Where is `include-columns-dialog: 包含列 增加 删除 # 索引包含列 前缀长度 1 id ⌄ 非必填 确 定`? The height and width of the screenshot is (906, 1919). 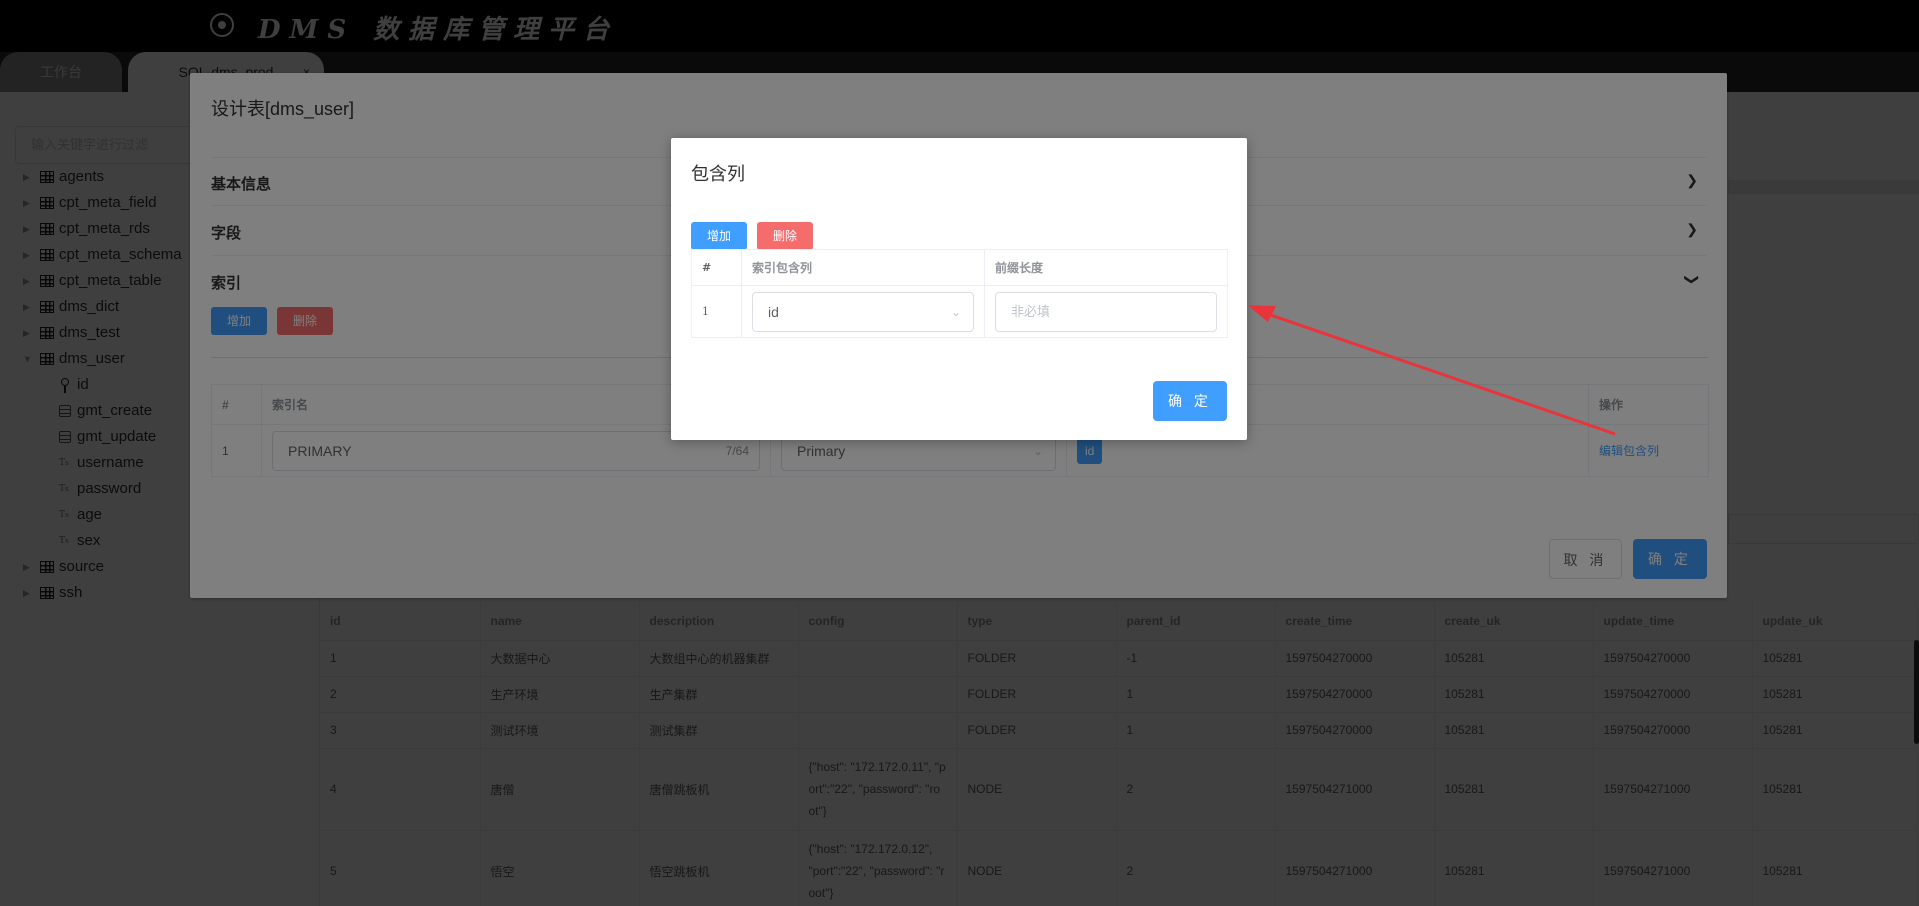 include-columns-dialog: 包含列 增加 删除 # 索引包含列 前缀长度 1 id ⌄ 非必填 确 定 is located at coordinates (959, 289).